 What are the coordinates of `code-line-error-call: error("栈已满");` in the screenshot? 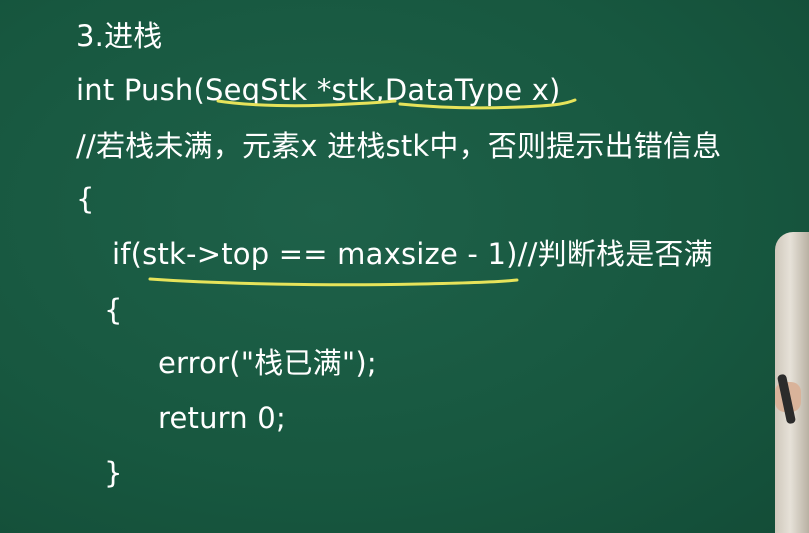 It's located at (267, 363).